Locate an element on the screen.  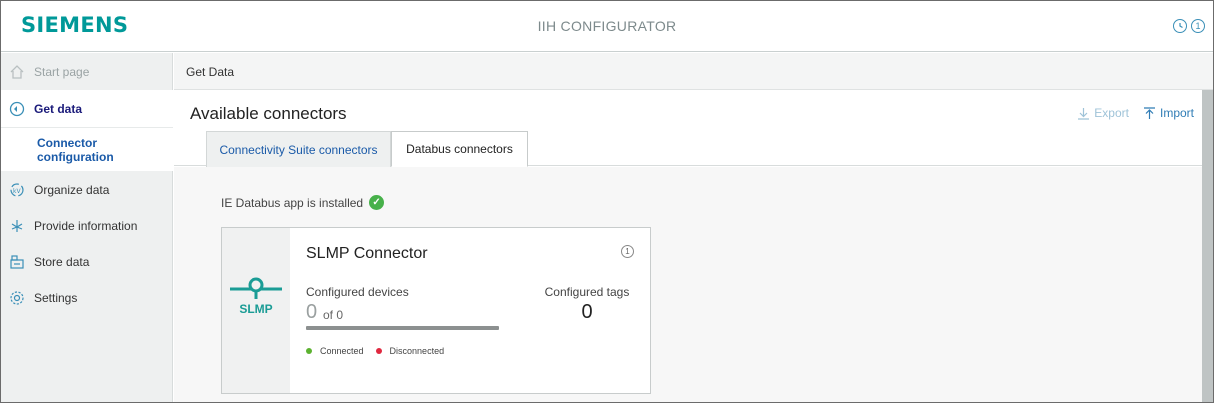
get-data-icon is located at coordinates (17, 109).